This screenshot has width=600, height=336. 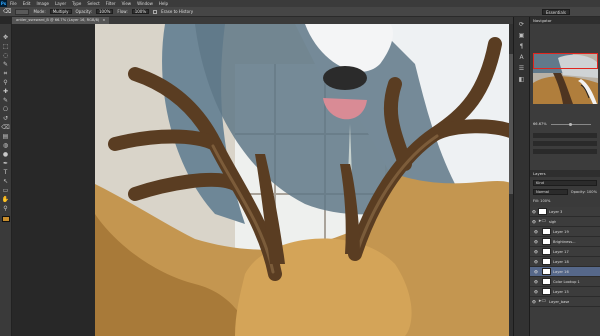 What do you see at coordinates (140, 11) in the screenshot?
I see `flow-field: 100%` at bounding box center [140, 11].